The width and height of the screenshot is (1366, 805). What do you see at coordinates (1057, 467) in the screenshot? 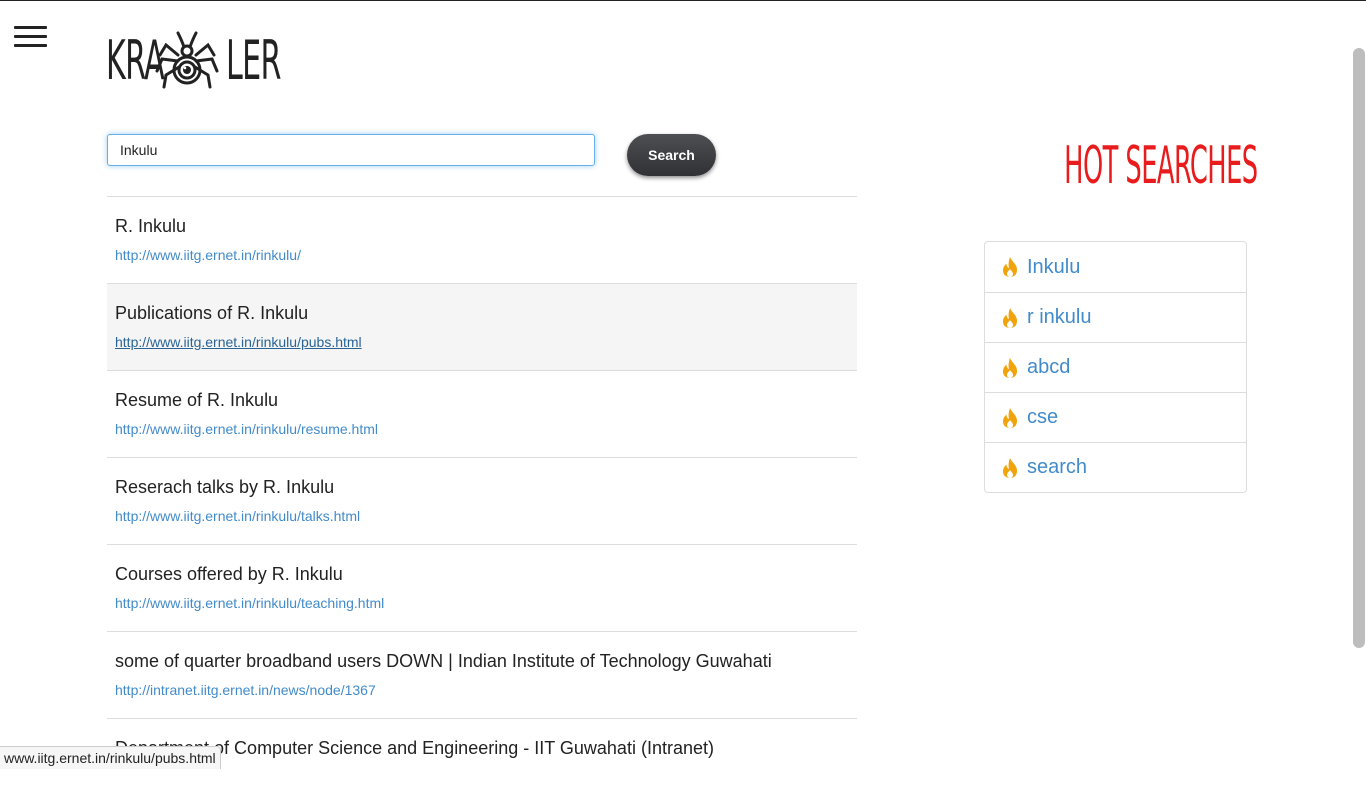
I see `hot-search-label: search` at bounding box center [1057, 467].